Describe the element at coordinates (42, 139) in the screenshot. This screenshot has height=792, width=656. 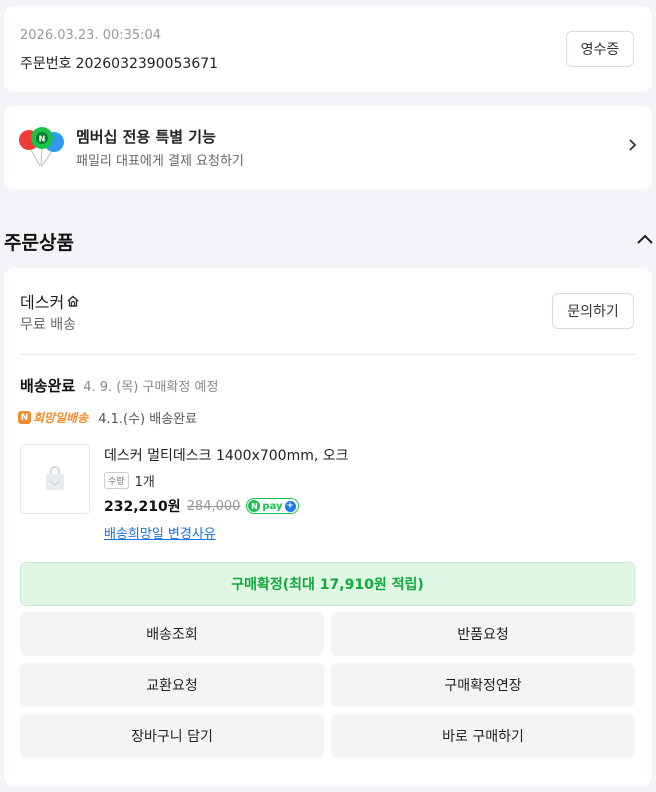
I see `svg-text: N` at that location.